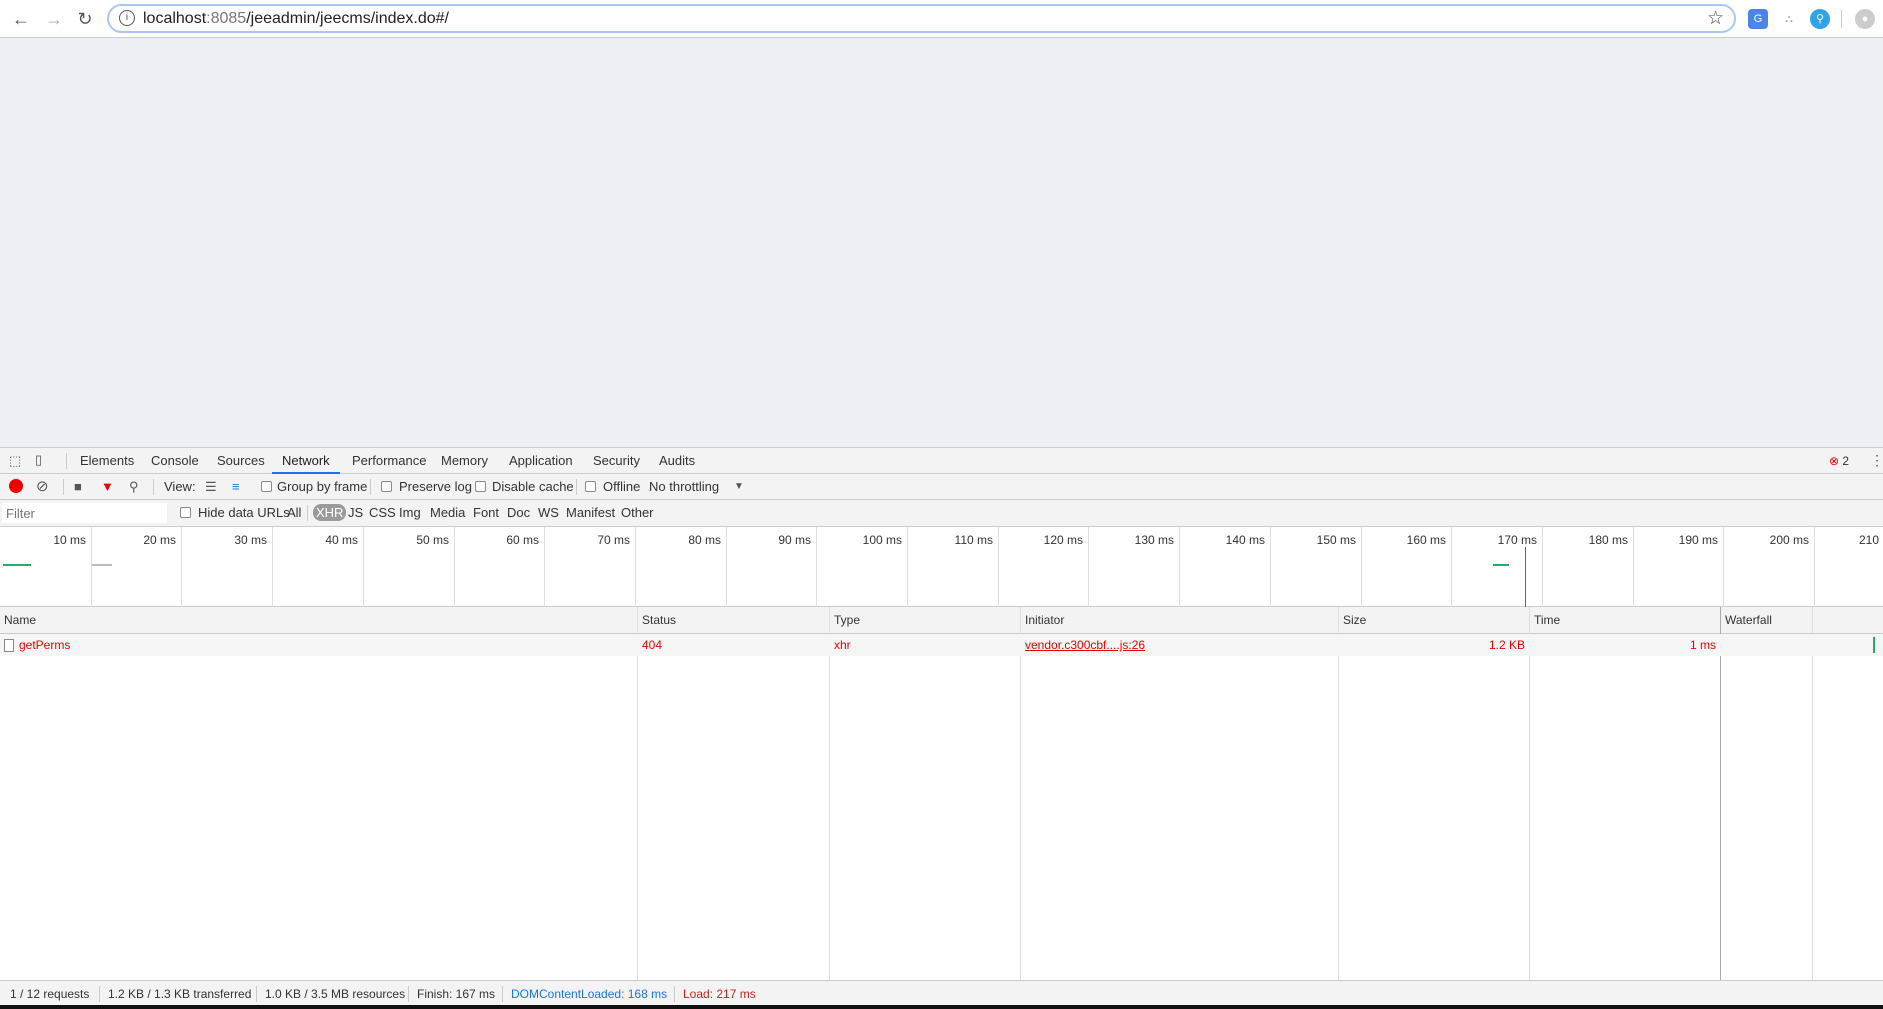 This screenshot has width=1883, height=1009. Describe the element at coordinates (21, 19) in the screenshot. I see `back-button: ←` at that location.